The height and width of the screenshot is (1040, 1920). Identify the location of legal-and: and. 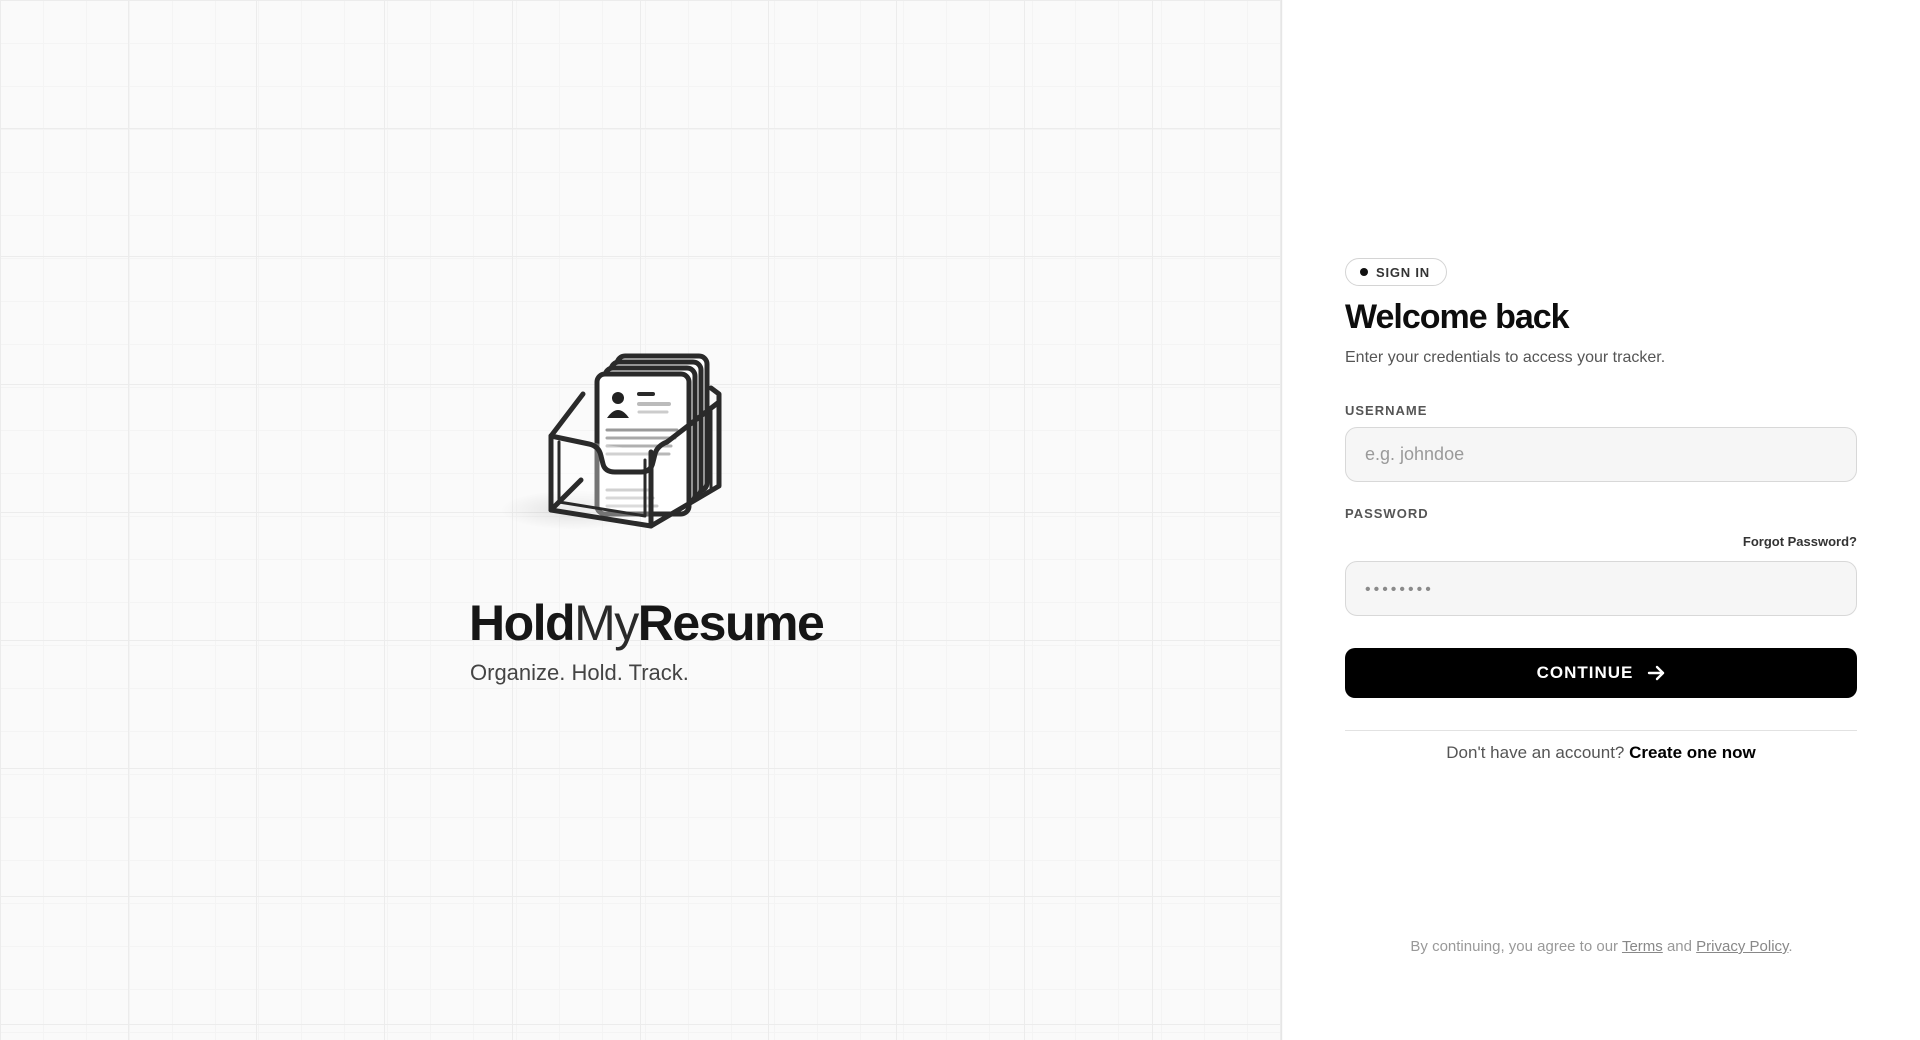
(1679, 946).